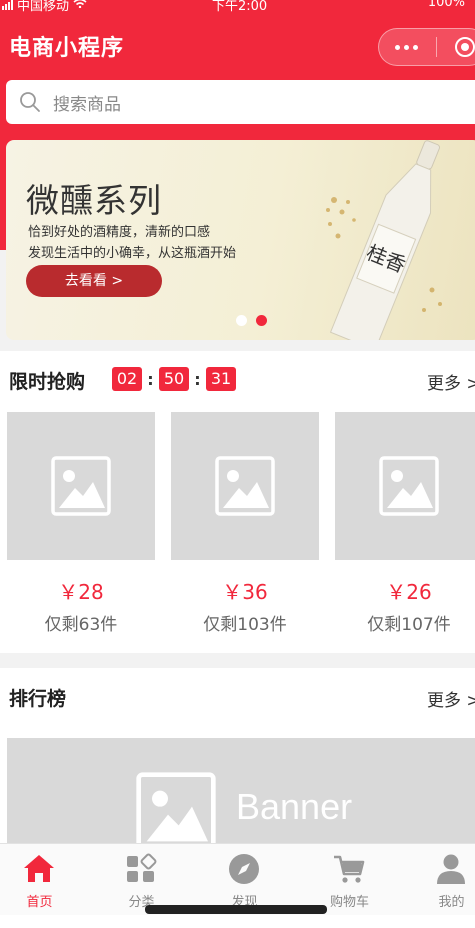 The image size is (475, 928). Describe the element at coordinates (245, 625) in the screenshot. I see `product-stock: 仅剩103件` at that location.